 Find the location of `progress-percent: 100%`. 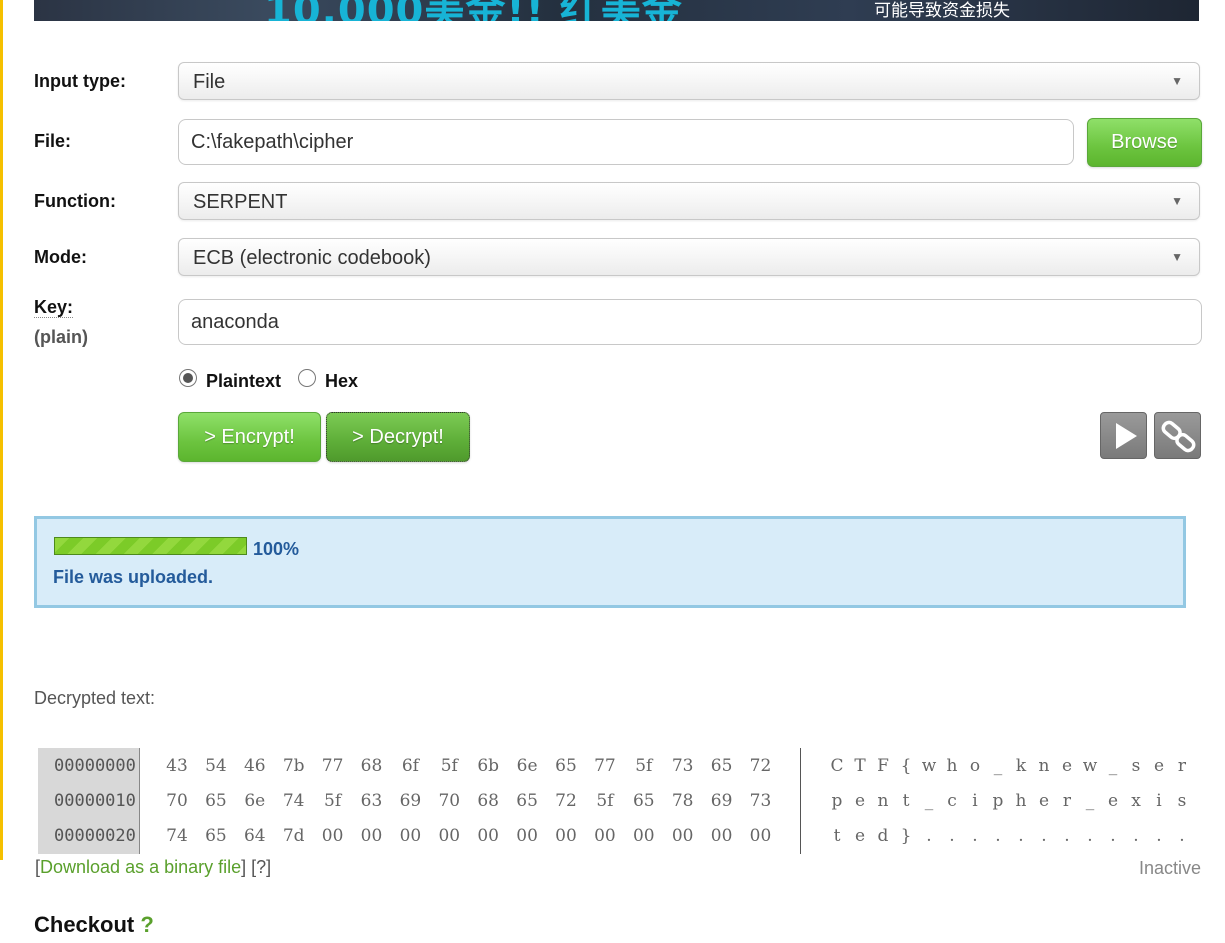

progress-percent: 100% is located at coordinates (276, 549).